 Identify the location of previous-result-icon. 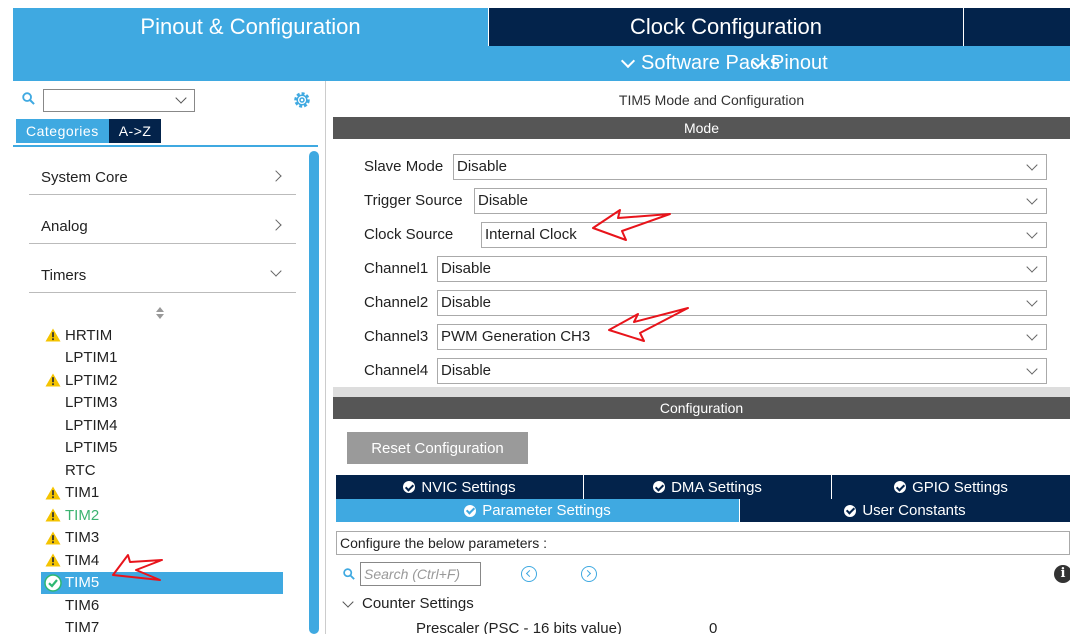
(529, 574).